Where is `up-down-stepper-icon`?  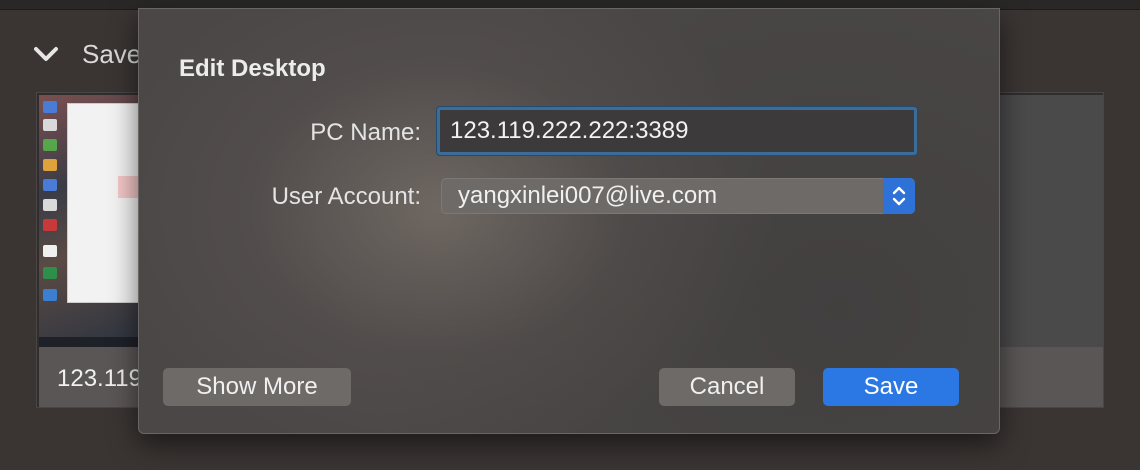 up-down-stepper-icon is located at coordinates (899, 196).